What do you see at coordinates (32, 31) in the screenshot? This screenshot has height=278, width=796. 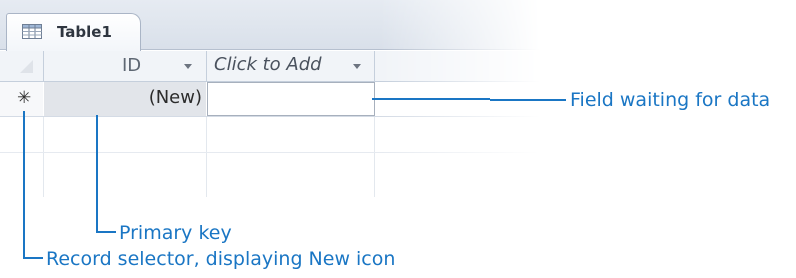 I see `table-icon` at bounding box center [32, 31].